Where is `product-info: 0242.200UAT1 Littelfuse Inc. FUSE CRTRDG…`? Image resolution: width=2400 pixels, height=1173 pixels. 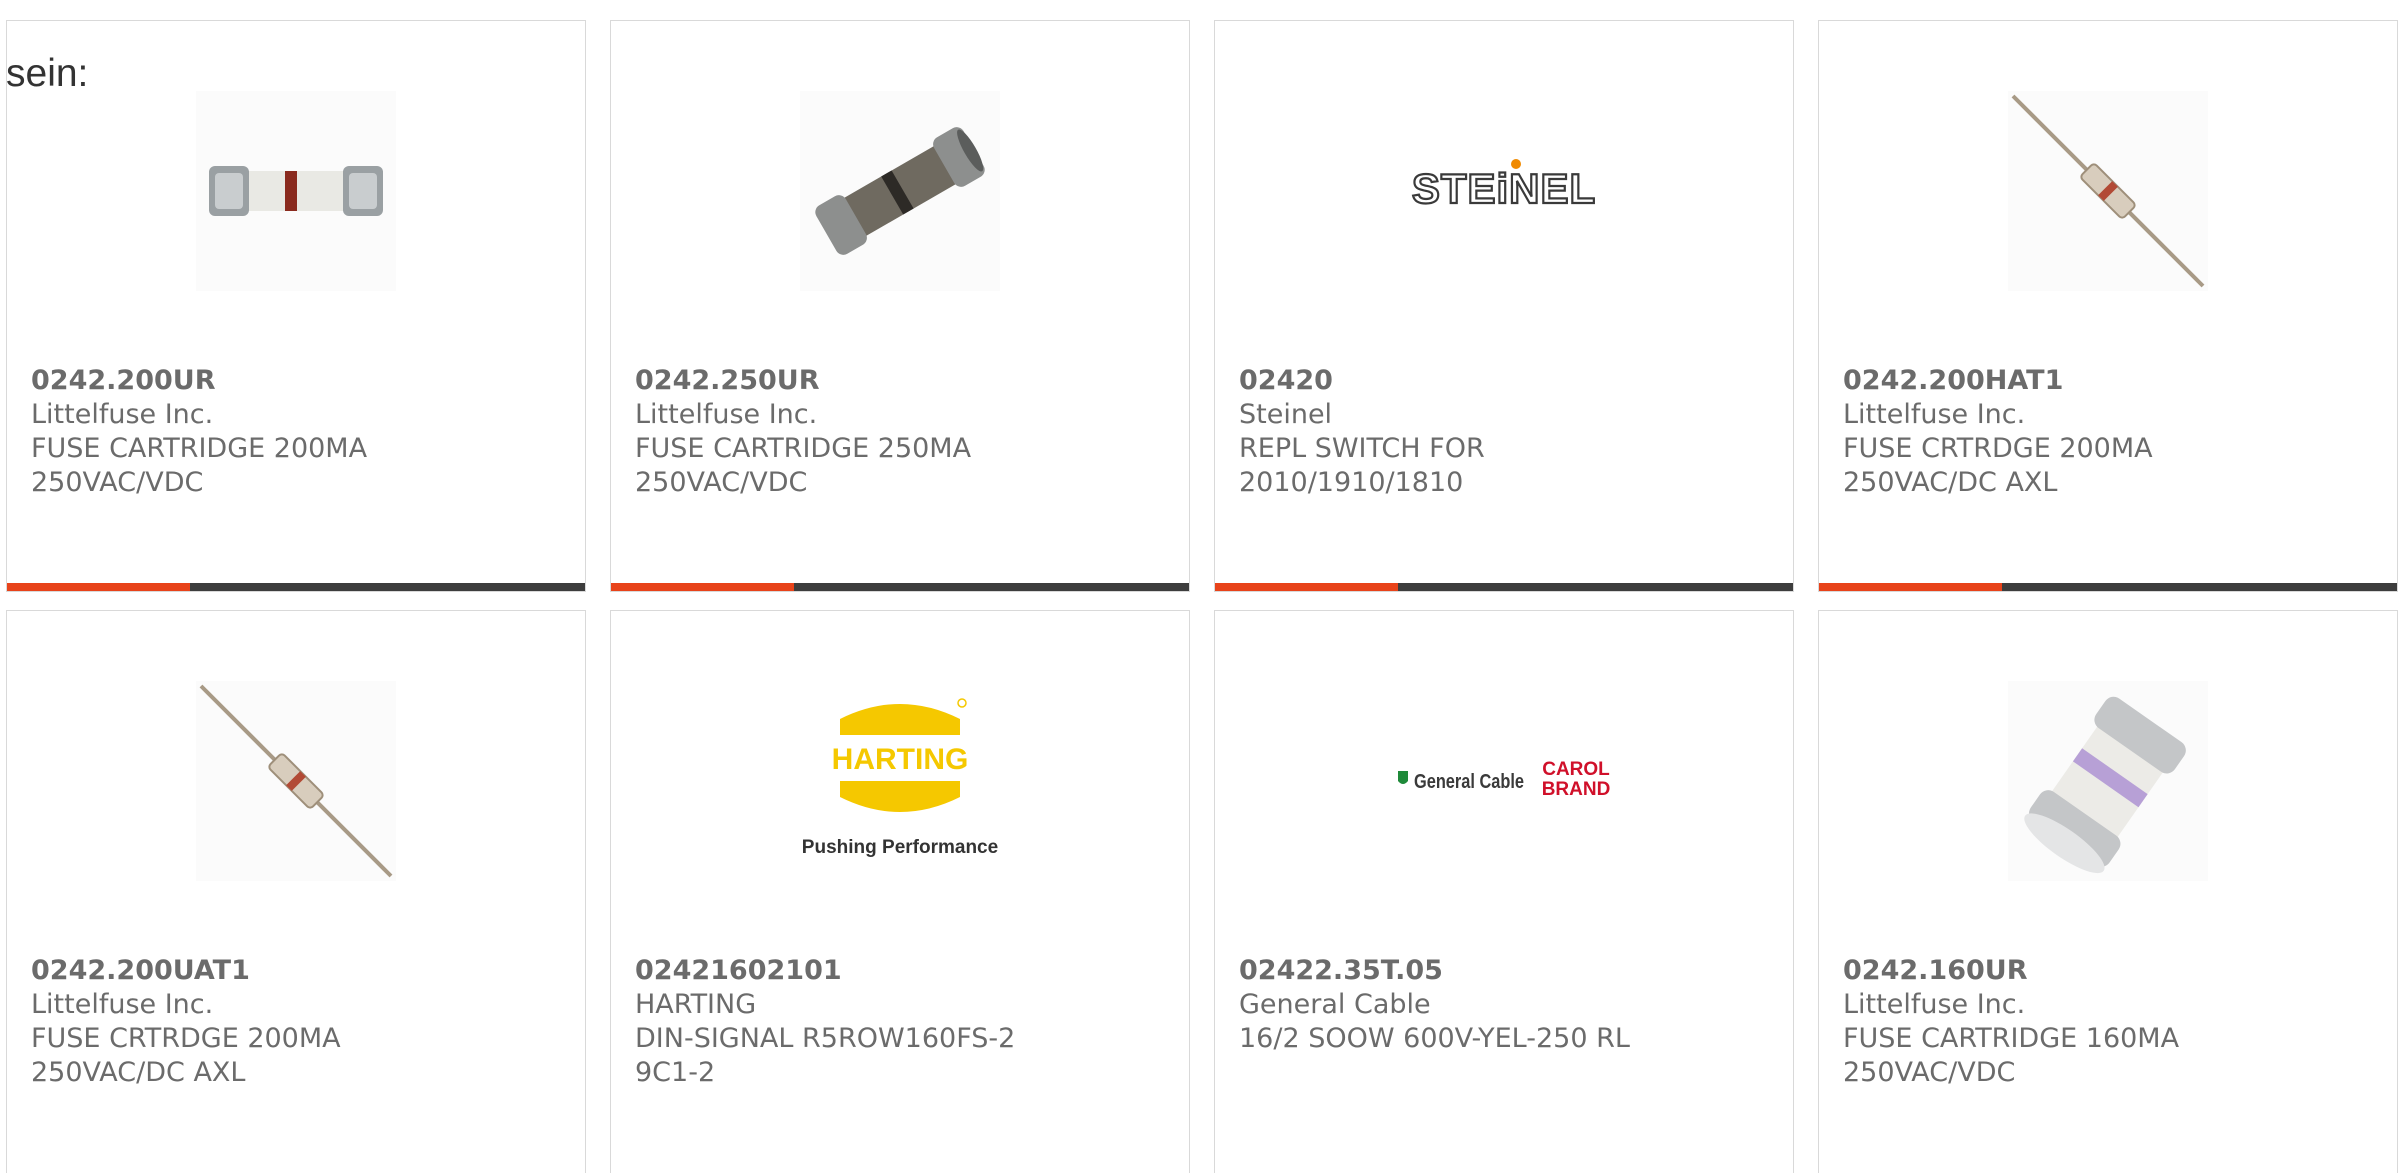 product-info: 0242.200UAT1 Littelfuse Inc. FUSE CRTRDG… is located at coordinates (296, 1022).